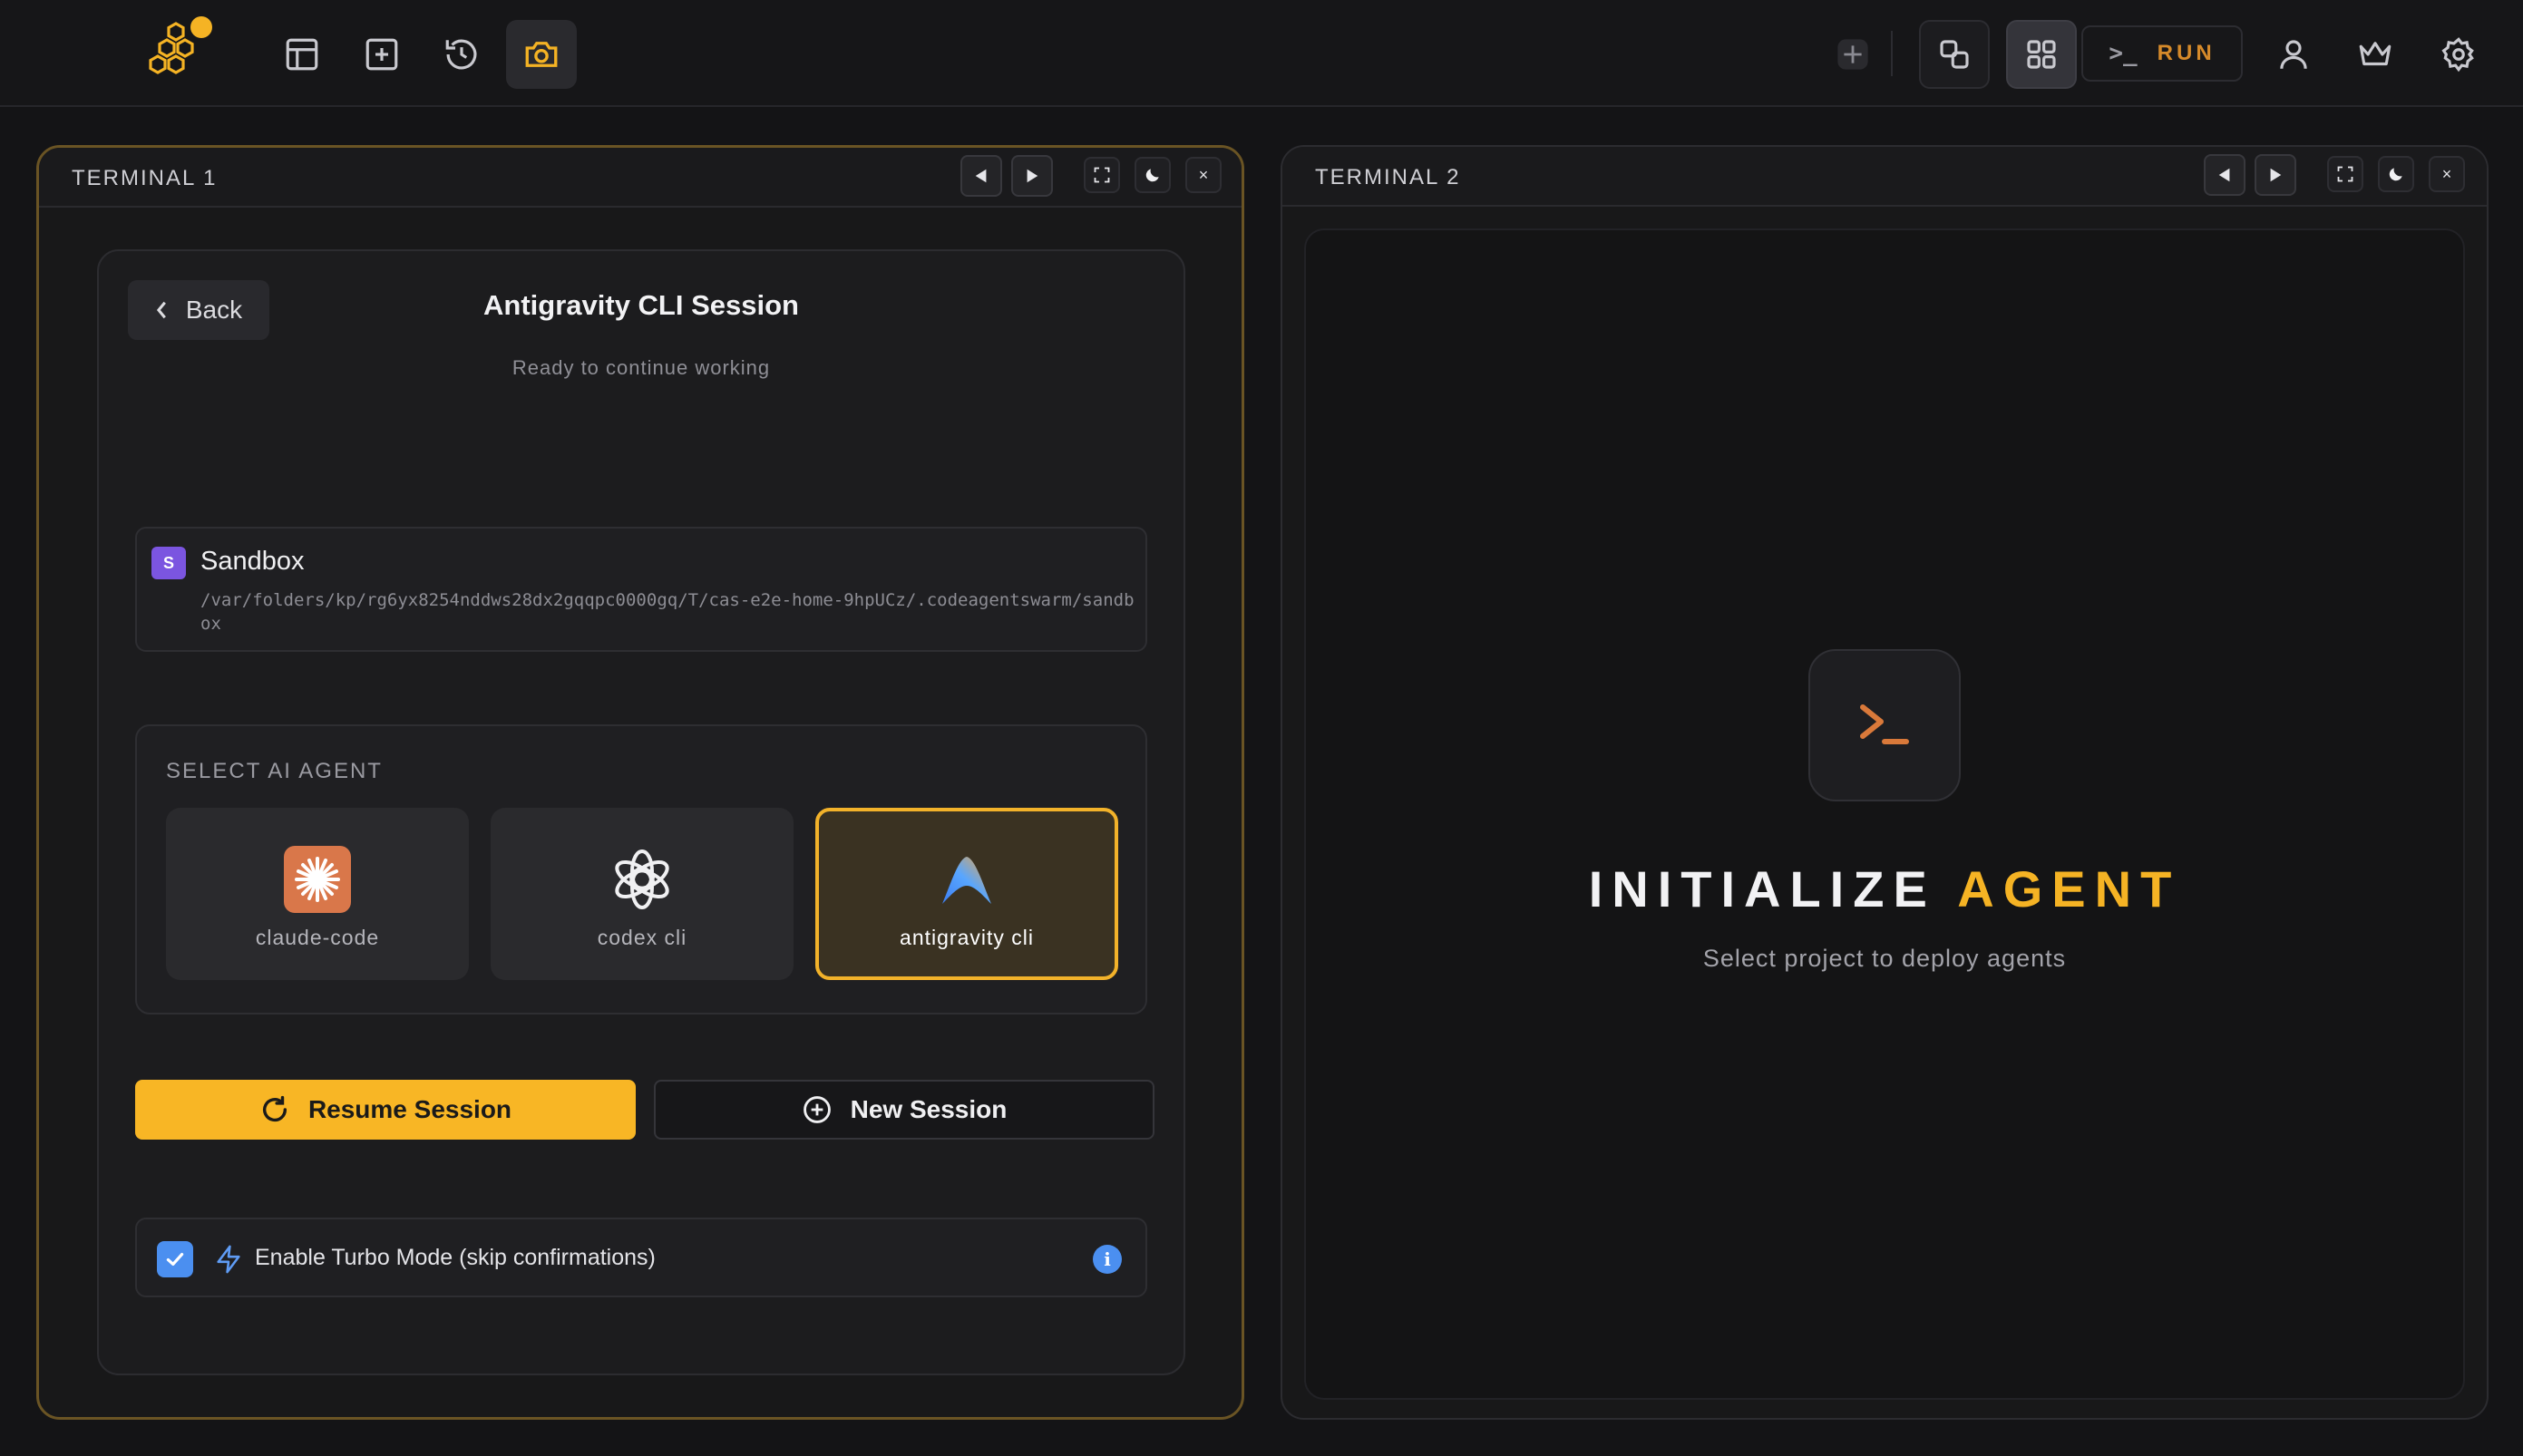 The width and height of the screenshot is (2523, 1456). I want to click on new-session-label: New Session, so click(929, 1109).